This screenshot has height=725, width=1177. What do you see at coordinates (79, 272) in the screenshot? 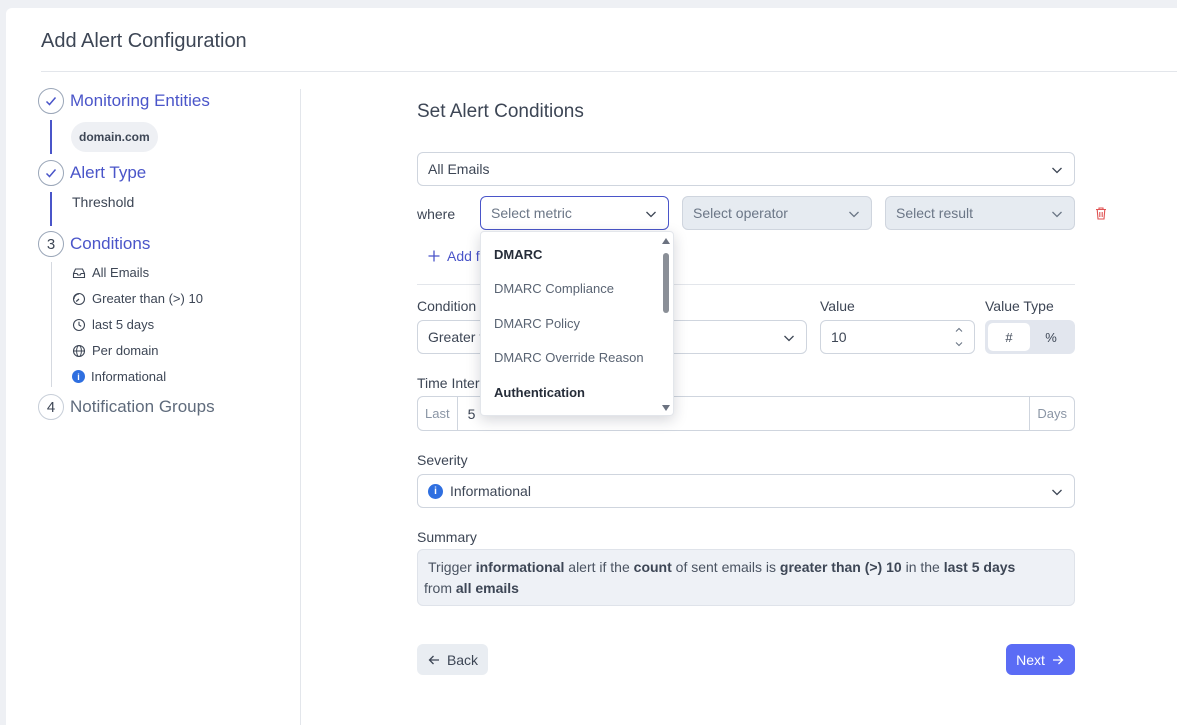
I see `inbox-icon` at bounding box center [79, 272].